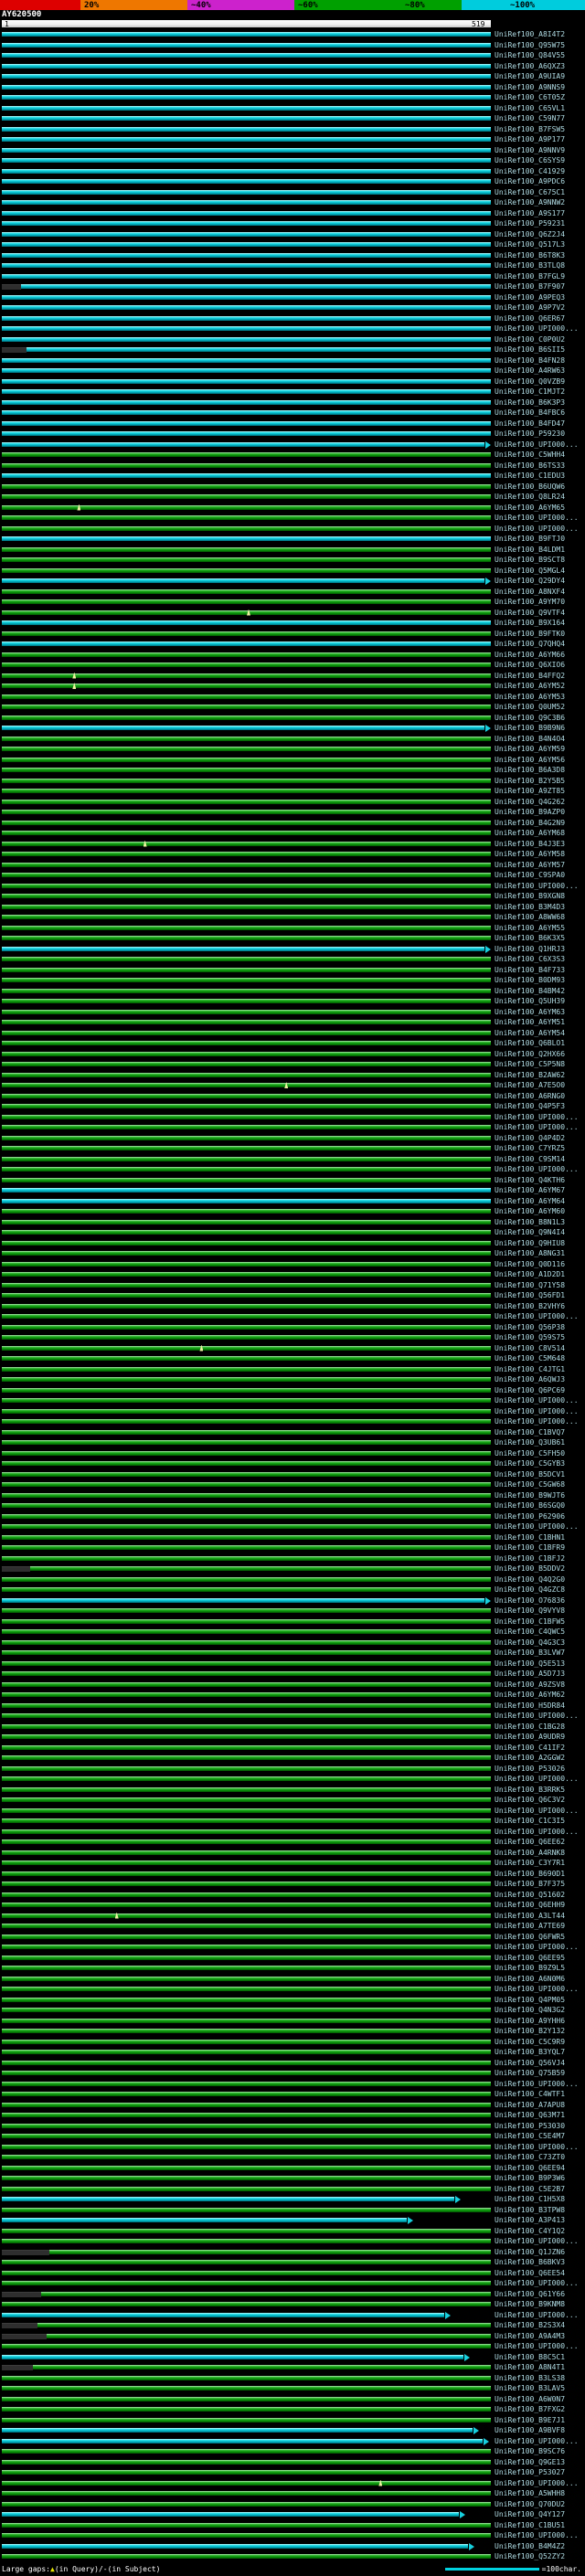 Image resolution: width=585 pixels, height=2576 pixels. I want to click on hit-label: UniRef100_B0DM93, so click(530, 980).